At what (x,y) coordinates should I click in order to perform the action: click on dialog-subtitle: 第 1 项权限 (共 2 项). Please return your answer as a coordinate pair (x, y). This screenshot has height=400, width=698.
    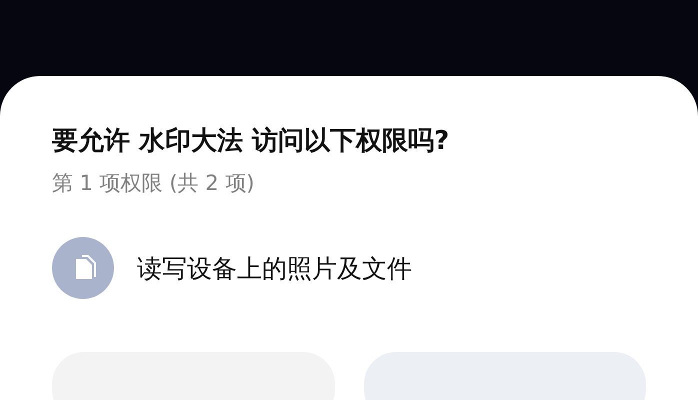
    Looking at the image, I should click on (154, 184).